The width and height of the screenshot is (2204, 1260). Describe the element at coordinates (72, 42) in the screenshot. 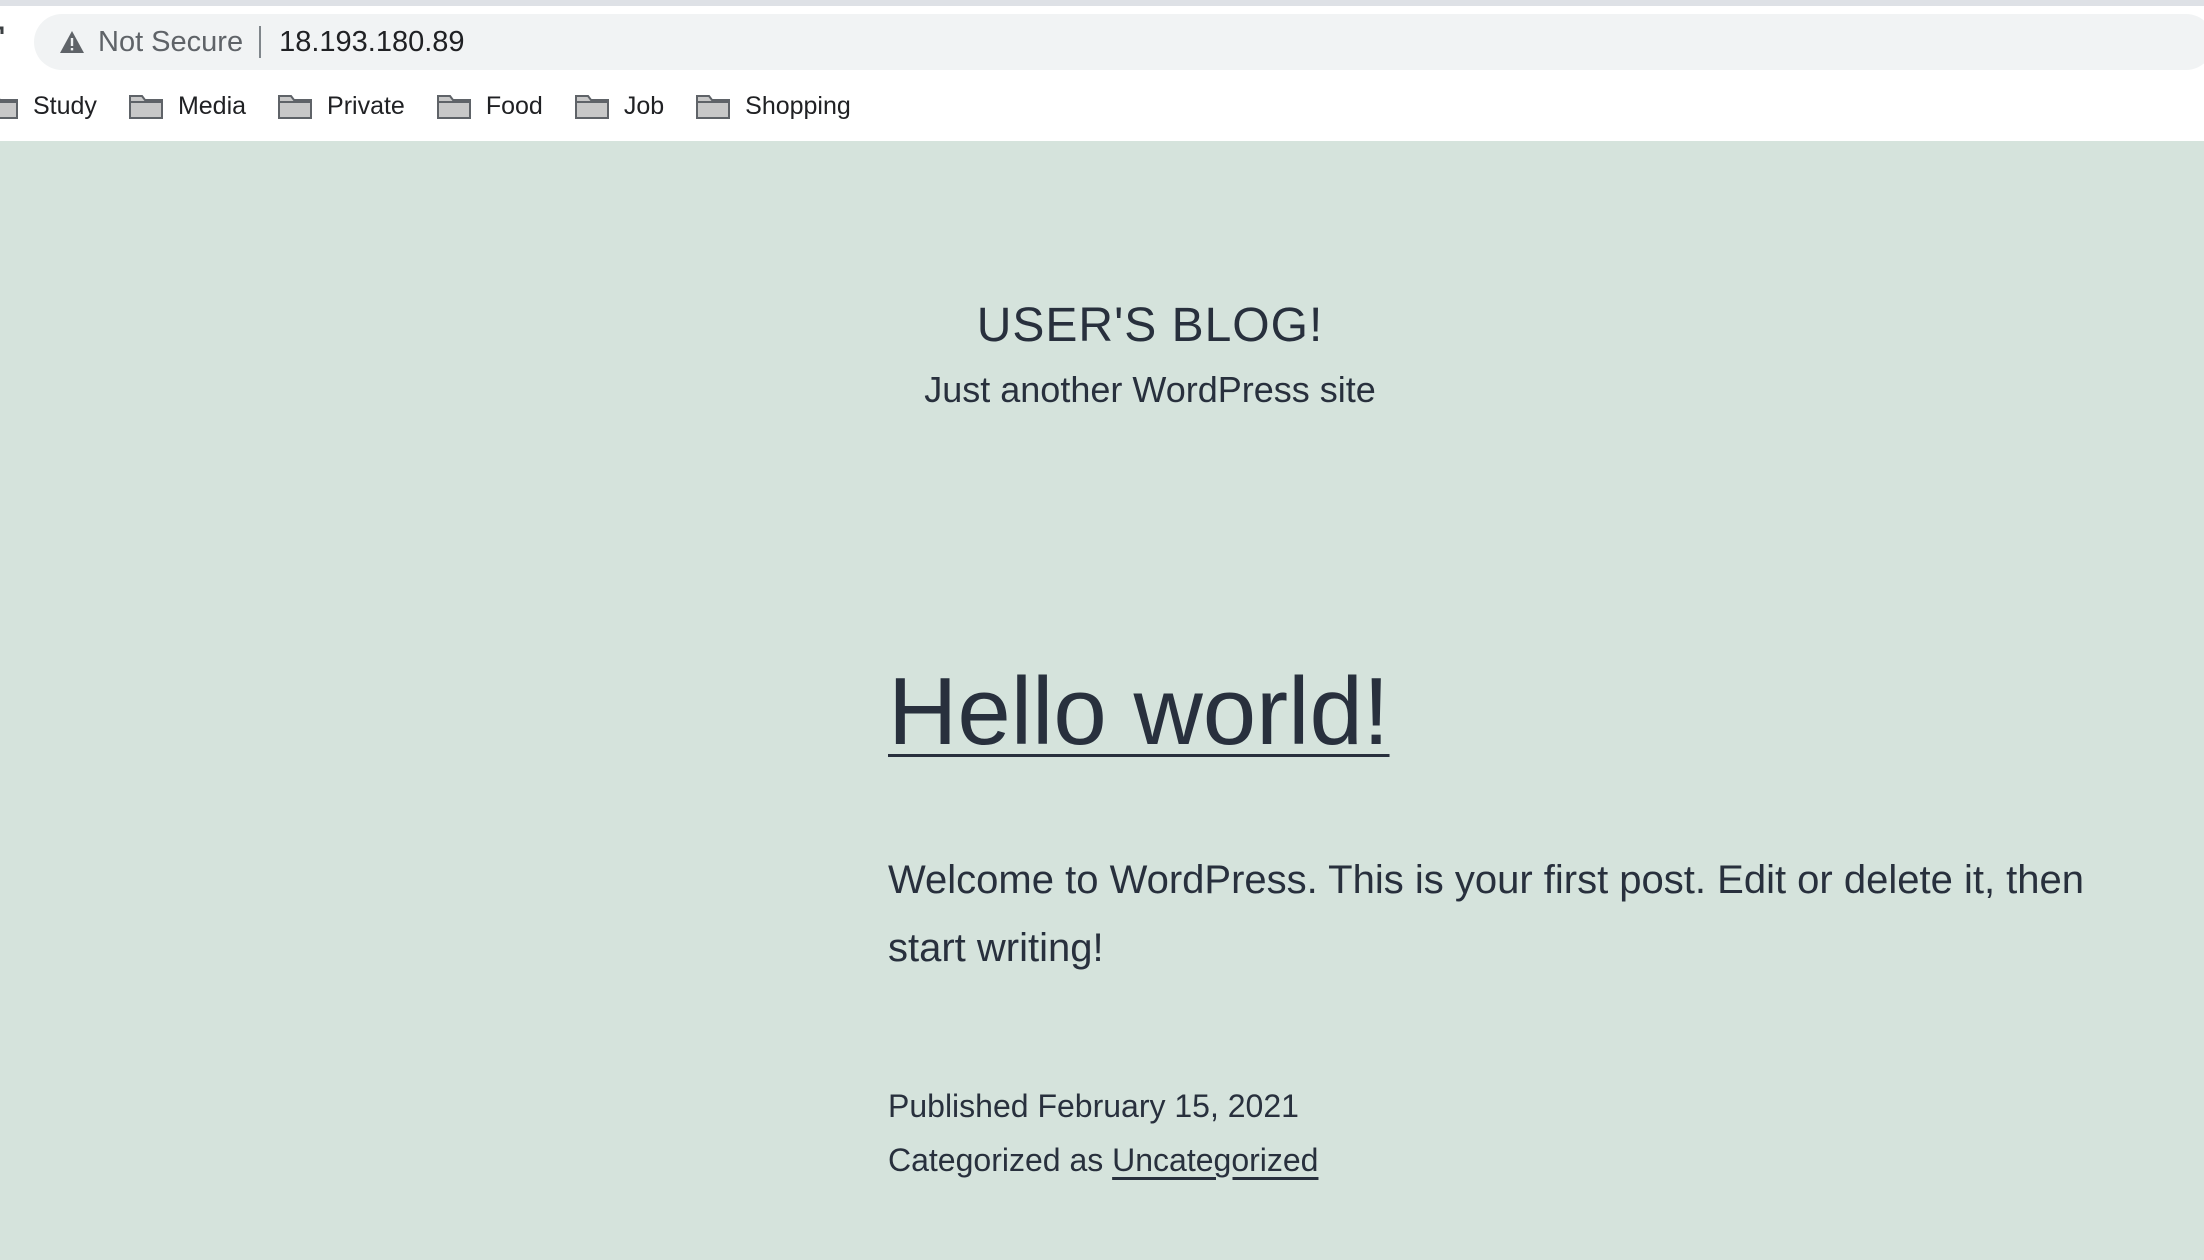

I see `warning-icon` at that location.